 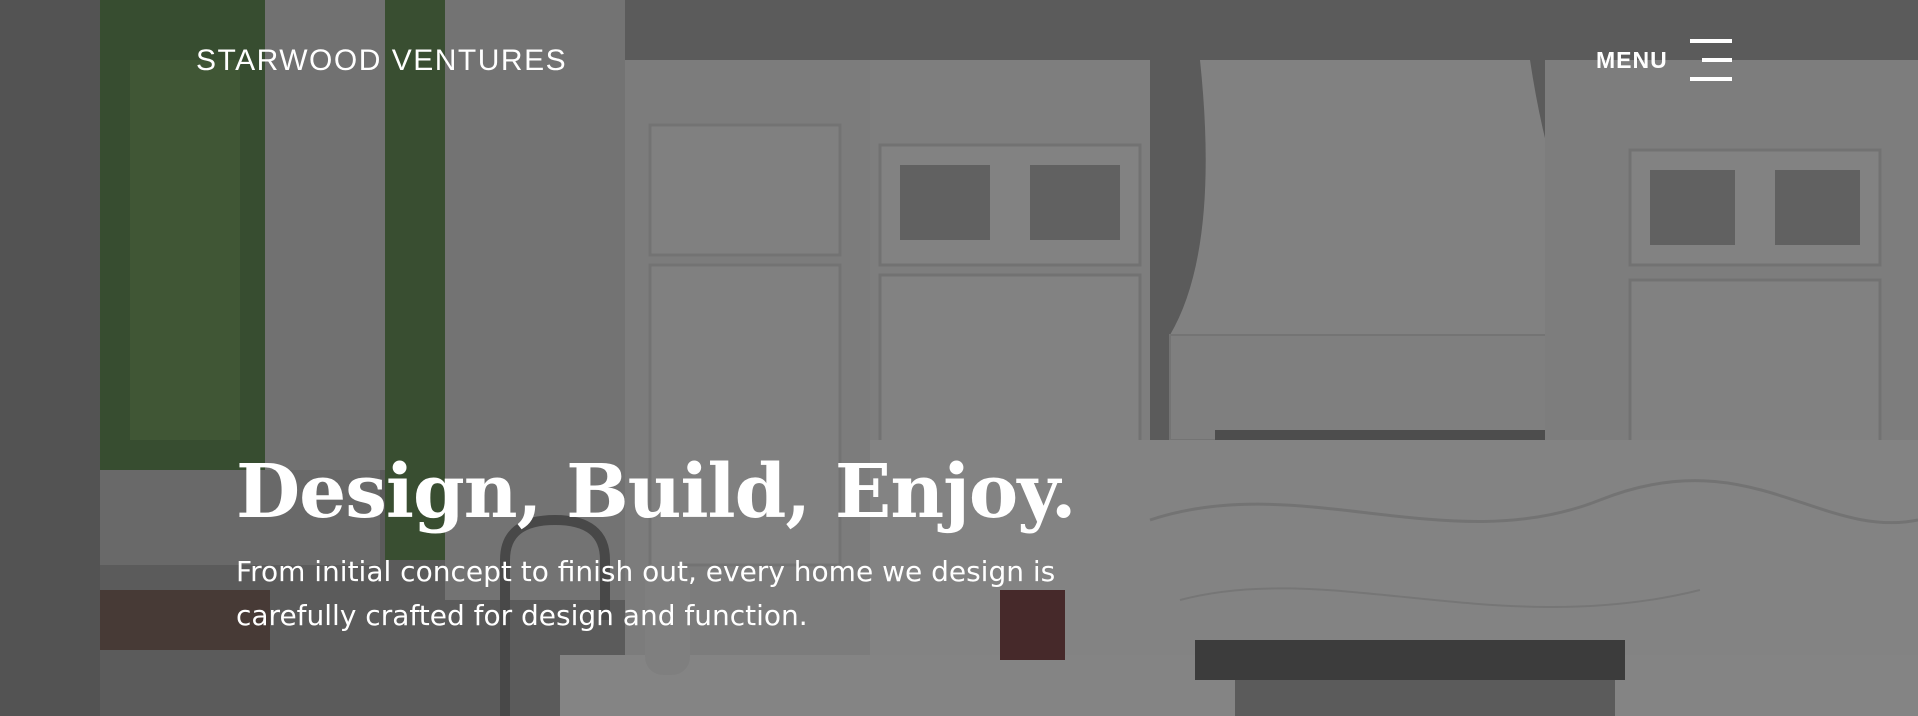 I want to click on brand-logo: STARWOOD VENTURES, so click(x=381, y=61).